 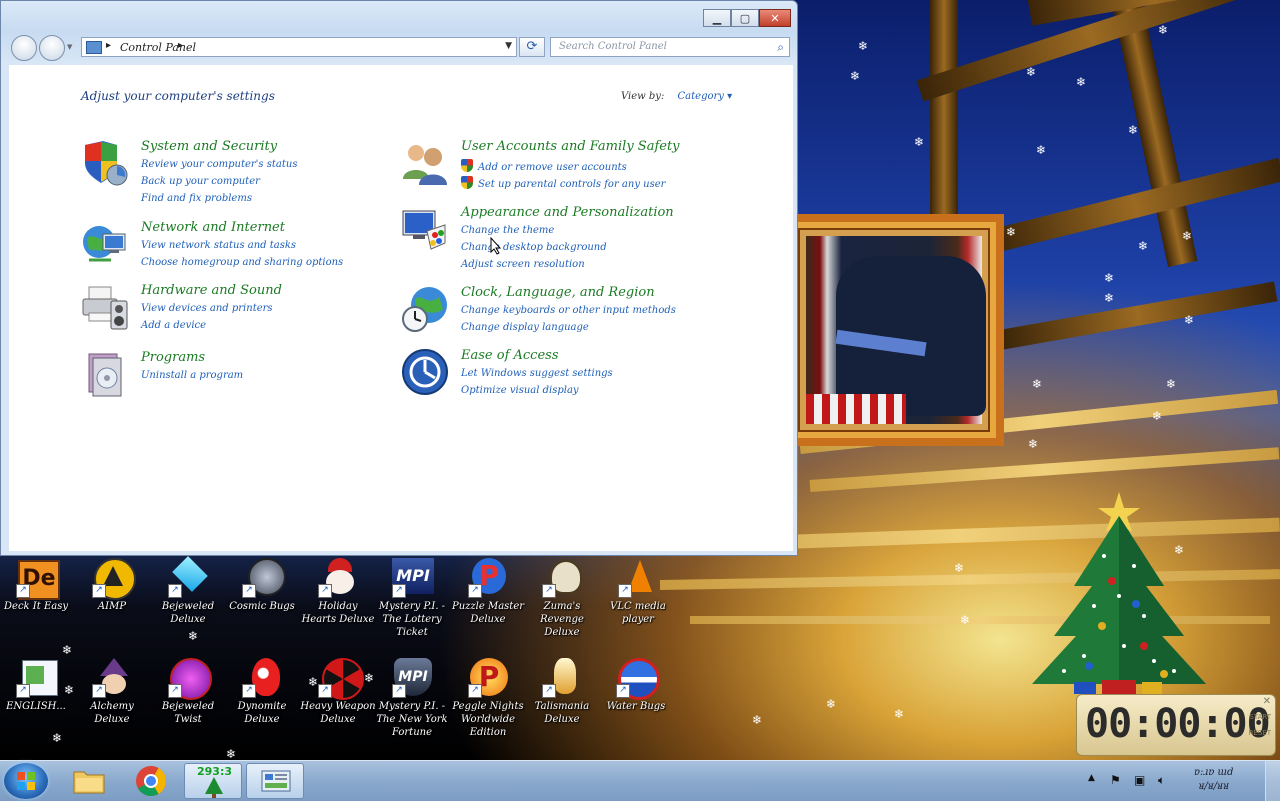 What do you see at coordinates (562, 692) in the screenshot?
I see `desktop-icon: ↗ Talismania Deluxe` at bounding box center [562, 692].